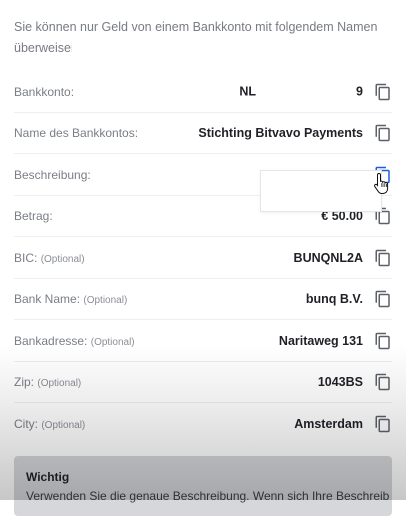 This screenshot has width=406, height=516. I want to click on value-bic: BUNQNL2A, so click(328, 257).